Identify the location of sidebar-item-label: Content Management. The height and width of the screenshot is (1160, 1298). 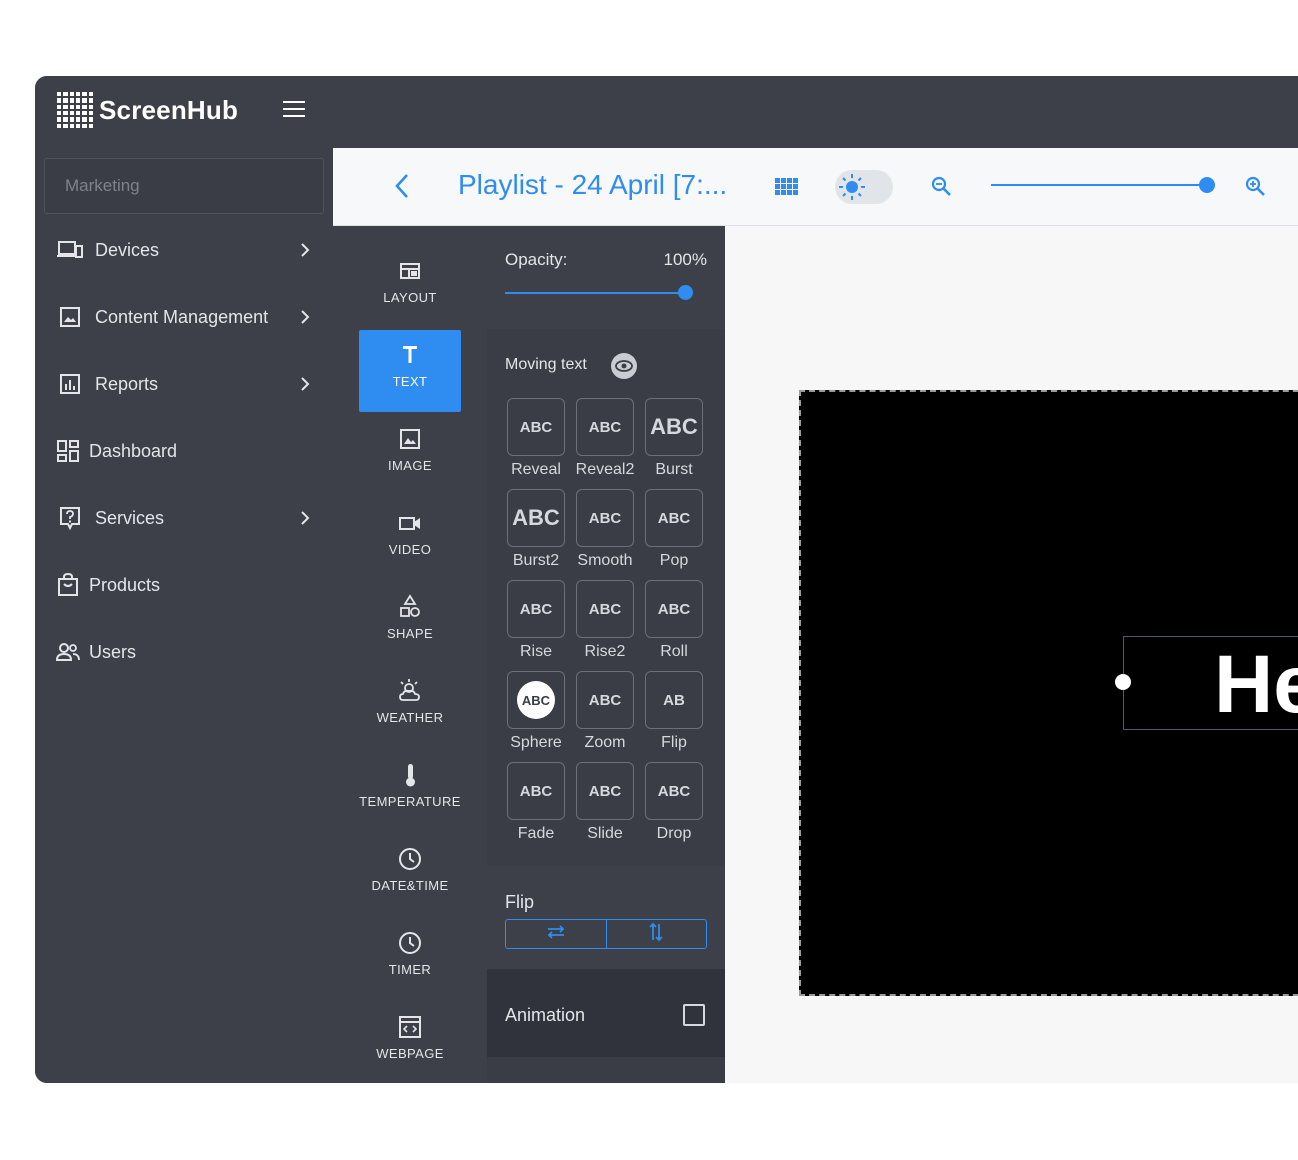
(182, 316).